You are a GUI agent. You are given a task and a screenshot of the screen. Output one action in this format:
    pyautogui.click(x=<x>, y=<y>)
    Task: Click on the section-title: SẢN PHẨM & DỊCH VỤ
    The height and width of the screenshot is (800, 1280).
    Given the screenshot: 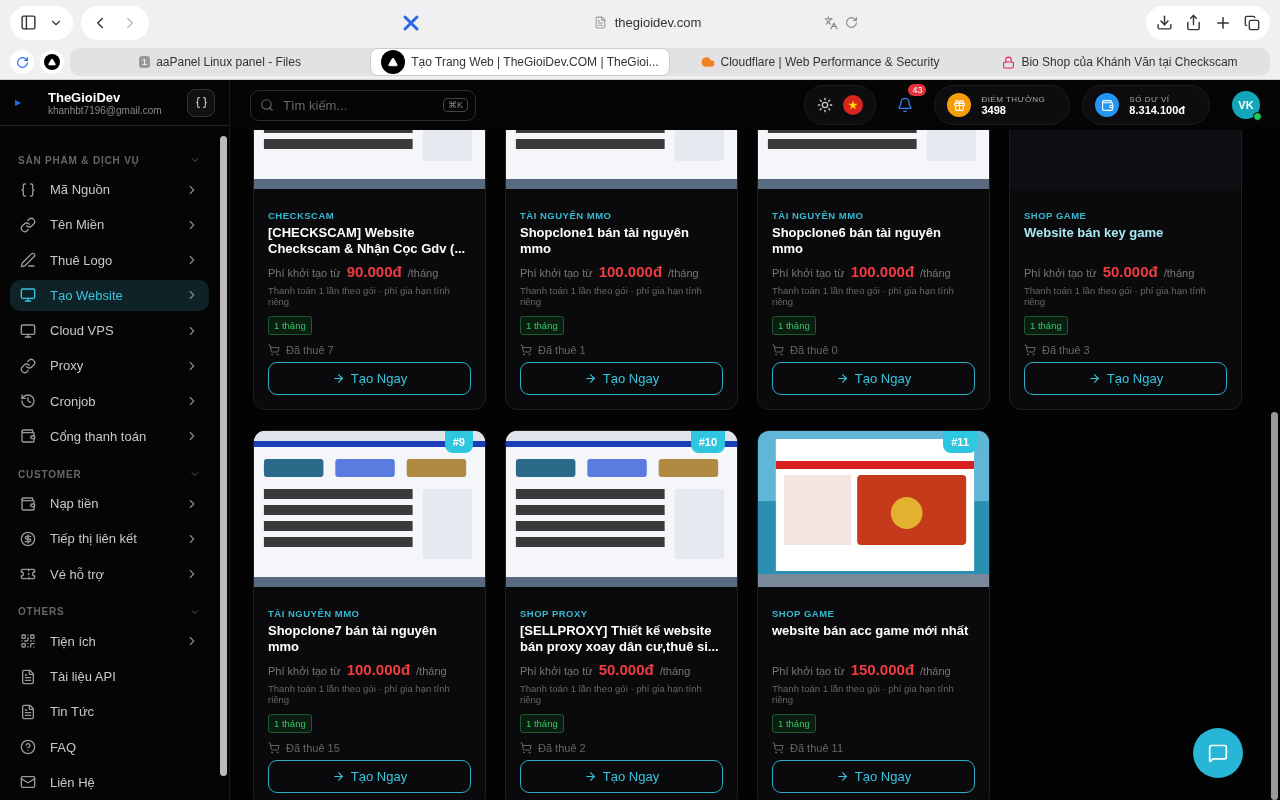 What is the action you would take?
    pyautogui.click(x=79, y=160)
    